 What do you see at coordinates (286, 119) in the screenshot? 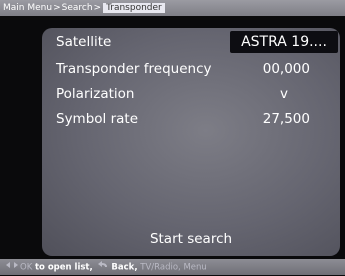
I see `symbol-rate-value: 27,500` at bounding box center [286, 119].